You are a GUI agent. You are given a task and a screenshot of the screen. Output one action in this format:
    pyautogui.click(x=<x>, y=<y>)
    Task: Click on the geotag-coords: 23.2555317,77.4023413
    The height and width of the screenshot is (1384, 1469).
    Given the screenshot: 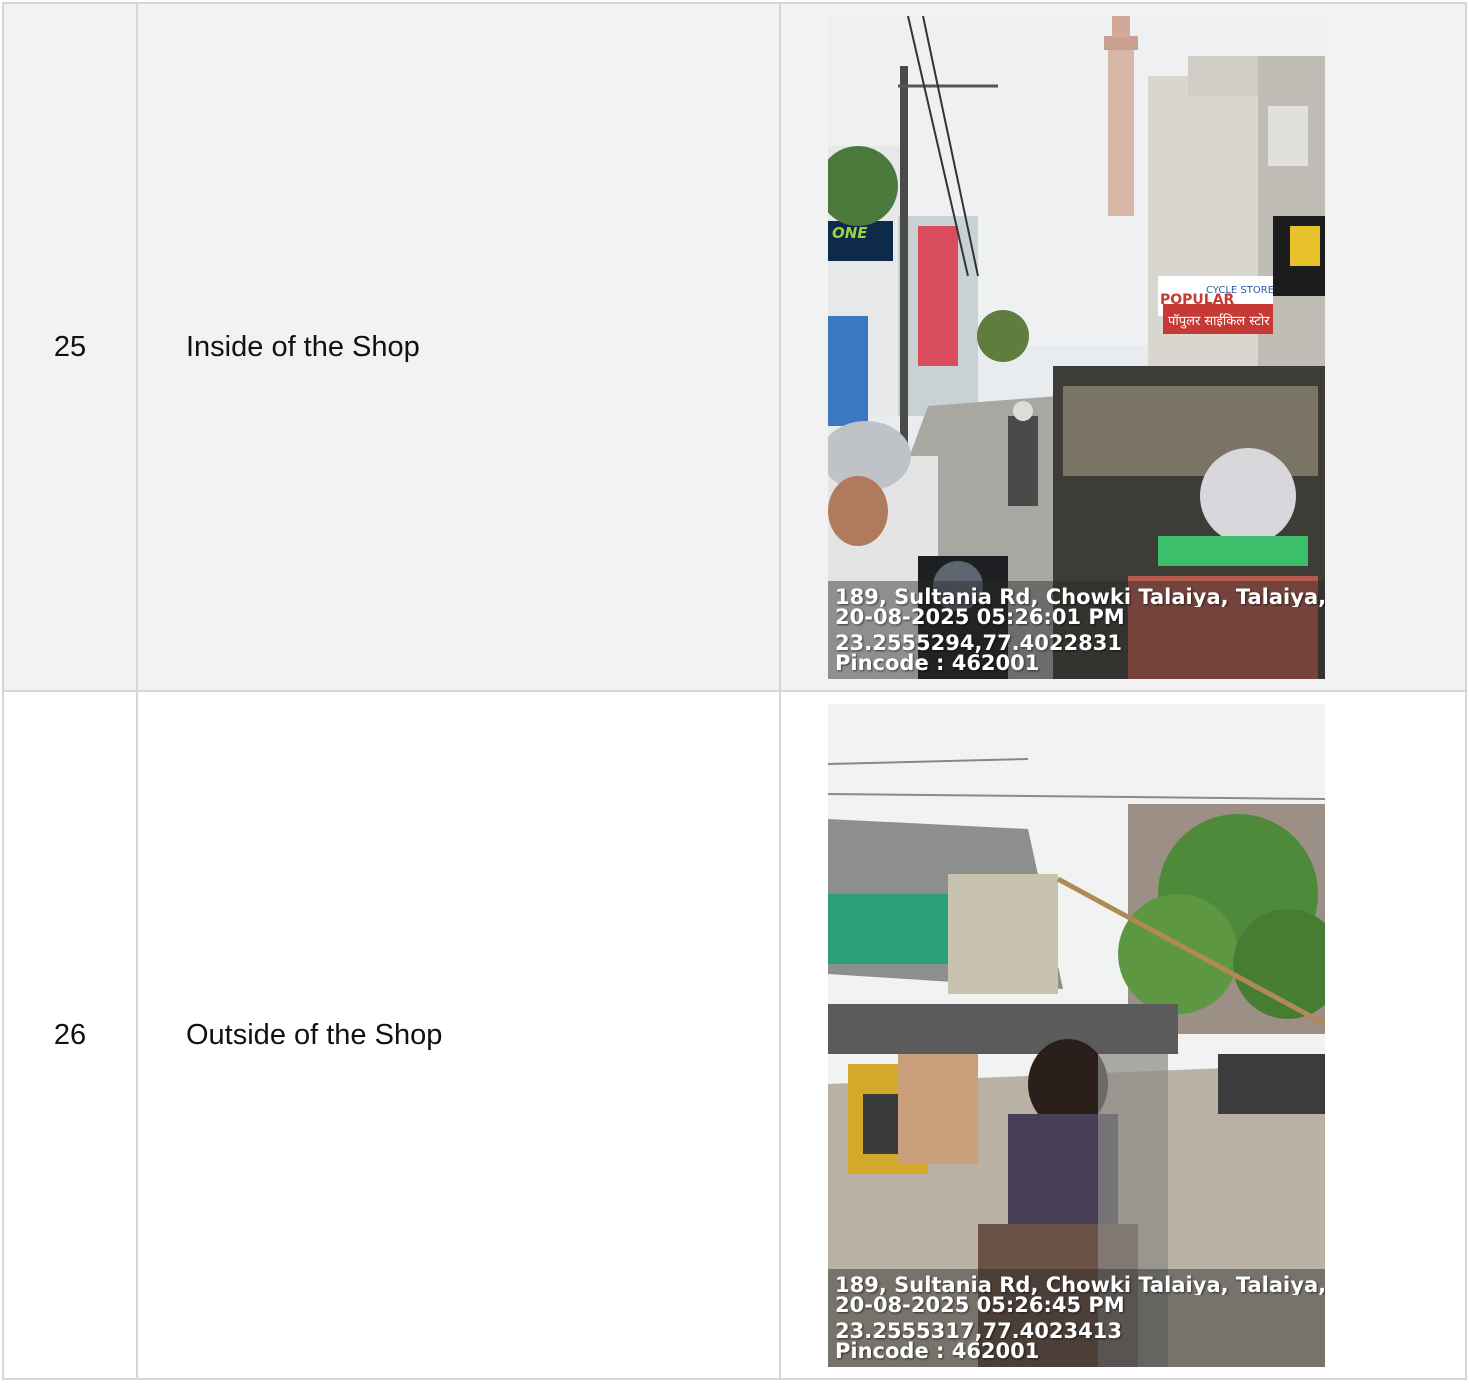 What is the action you would take?
    pyautogui.click(x=978, y=1330)
    